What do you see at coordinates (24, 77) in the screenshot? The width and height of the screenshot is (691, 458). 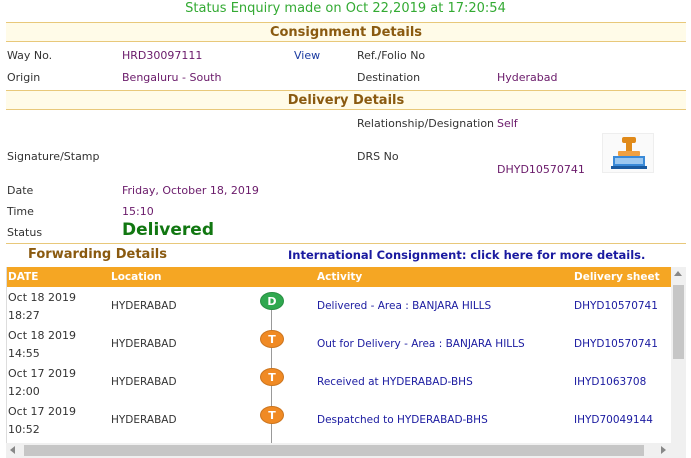 I see `origin-label: Origin` at bounding box center [24, 77].